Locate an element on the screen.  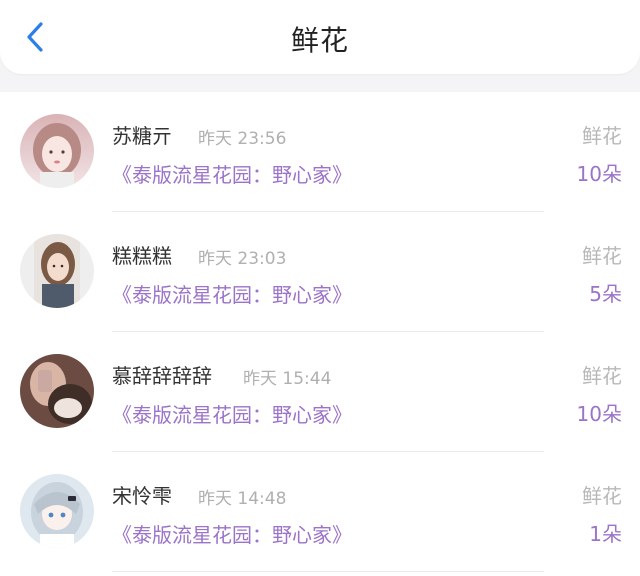
timestamp: 昨天 14:48 is located at coordinates (242, 499).